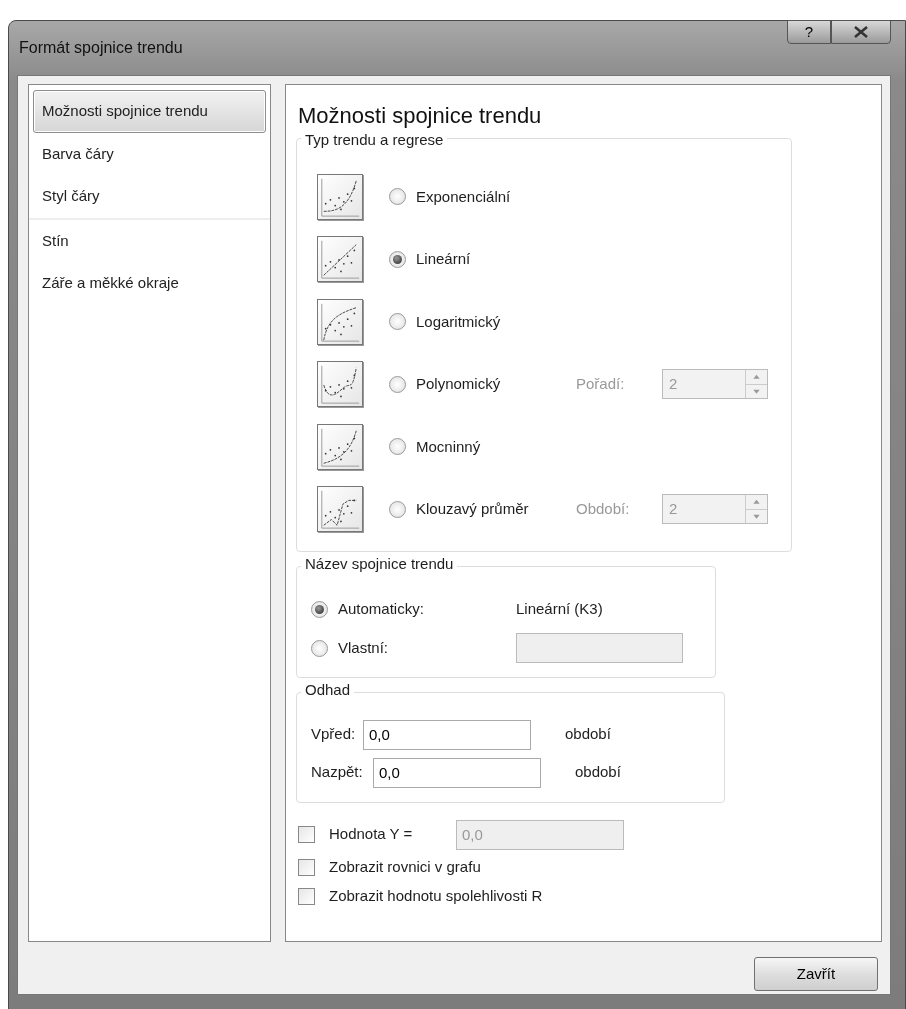 The image size is (906, 1009). What do you see at coordinates (473, 509) in the screenshot?
I see `option-label: Klouzavý průměr` at bounding box center [473, 509].